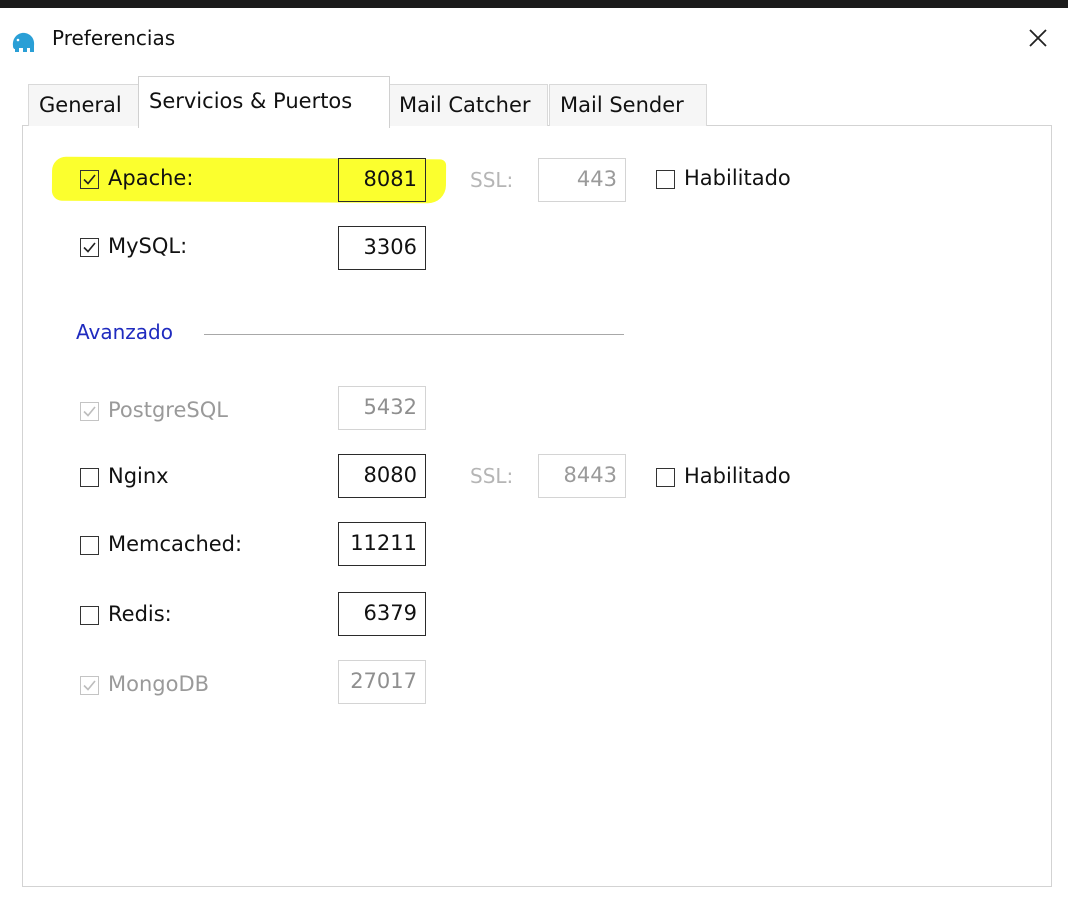 The height and width of the screenshot is (908, 1068). I want to click on postgresql-checkbox, so click(89, 411).